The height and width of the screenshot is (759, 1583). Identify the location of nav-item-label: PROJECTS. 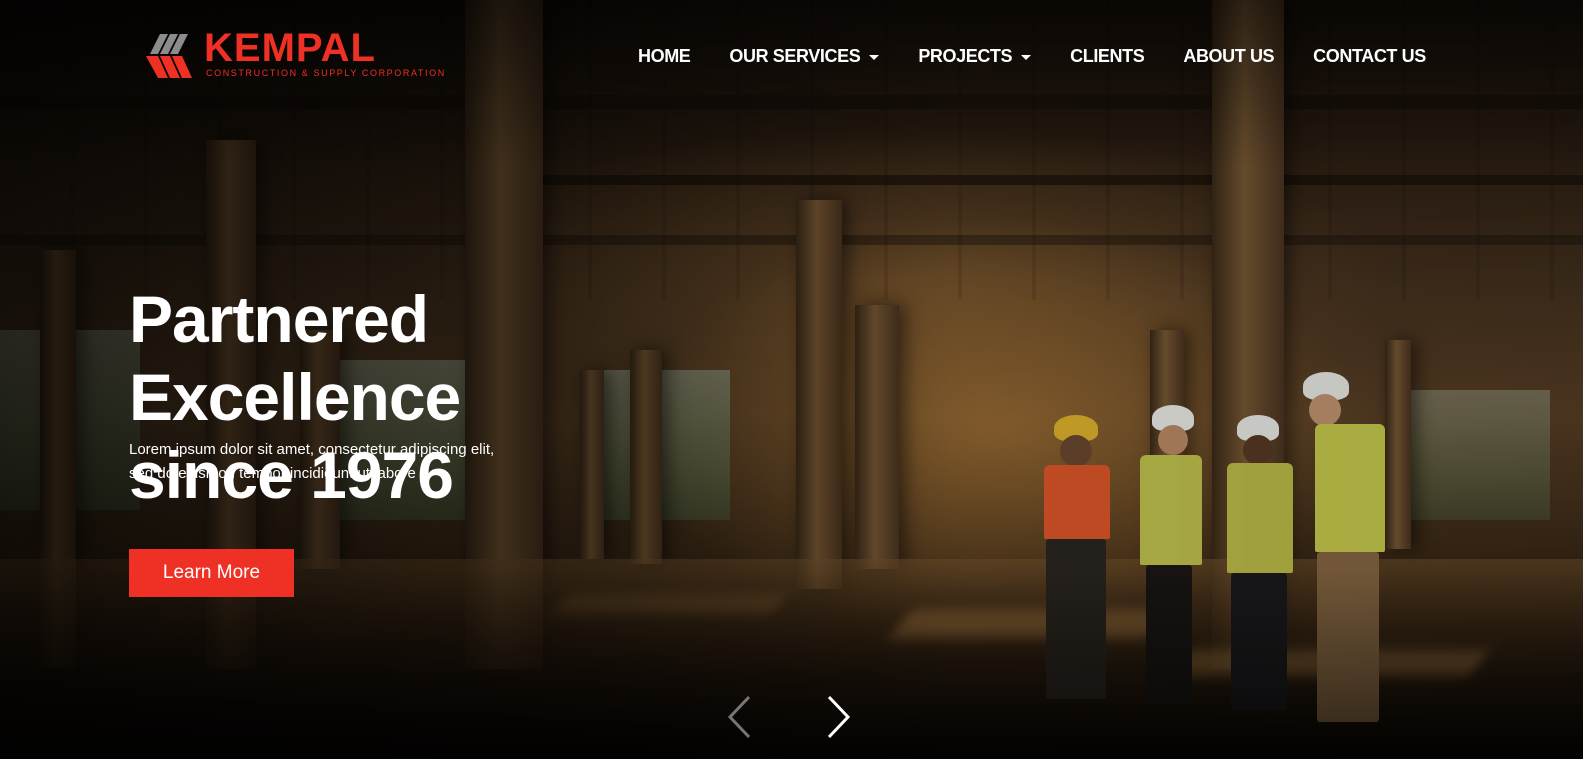
(965, 55).